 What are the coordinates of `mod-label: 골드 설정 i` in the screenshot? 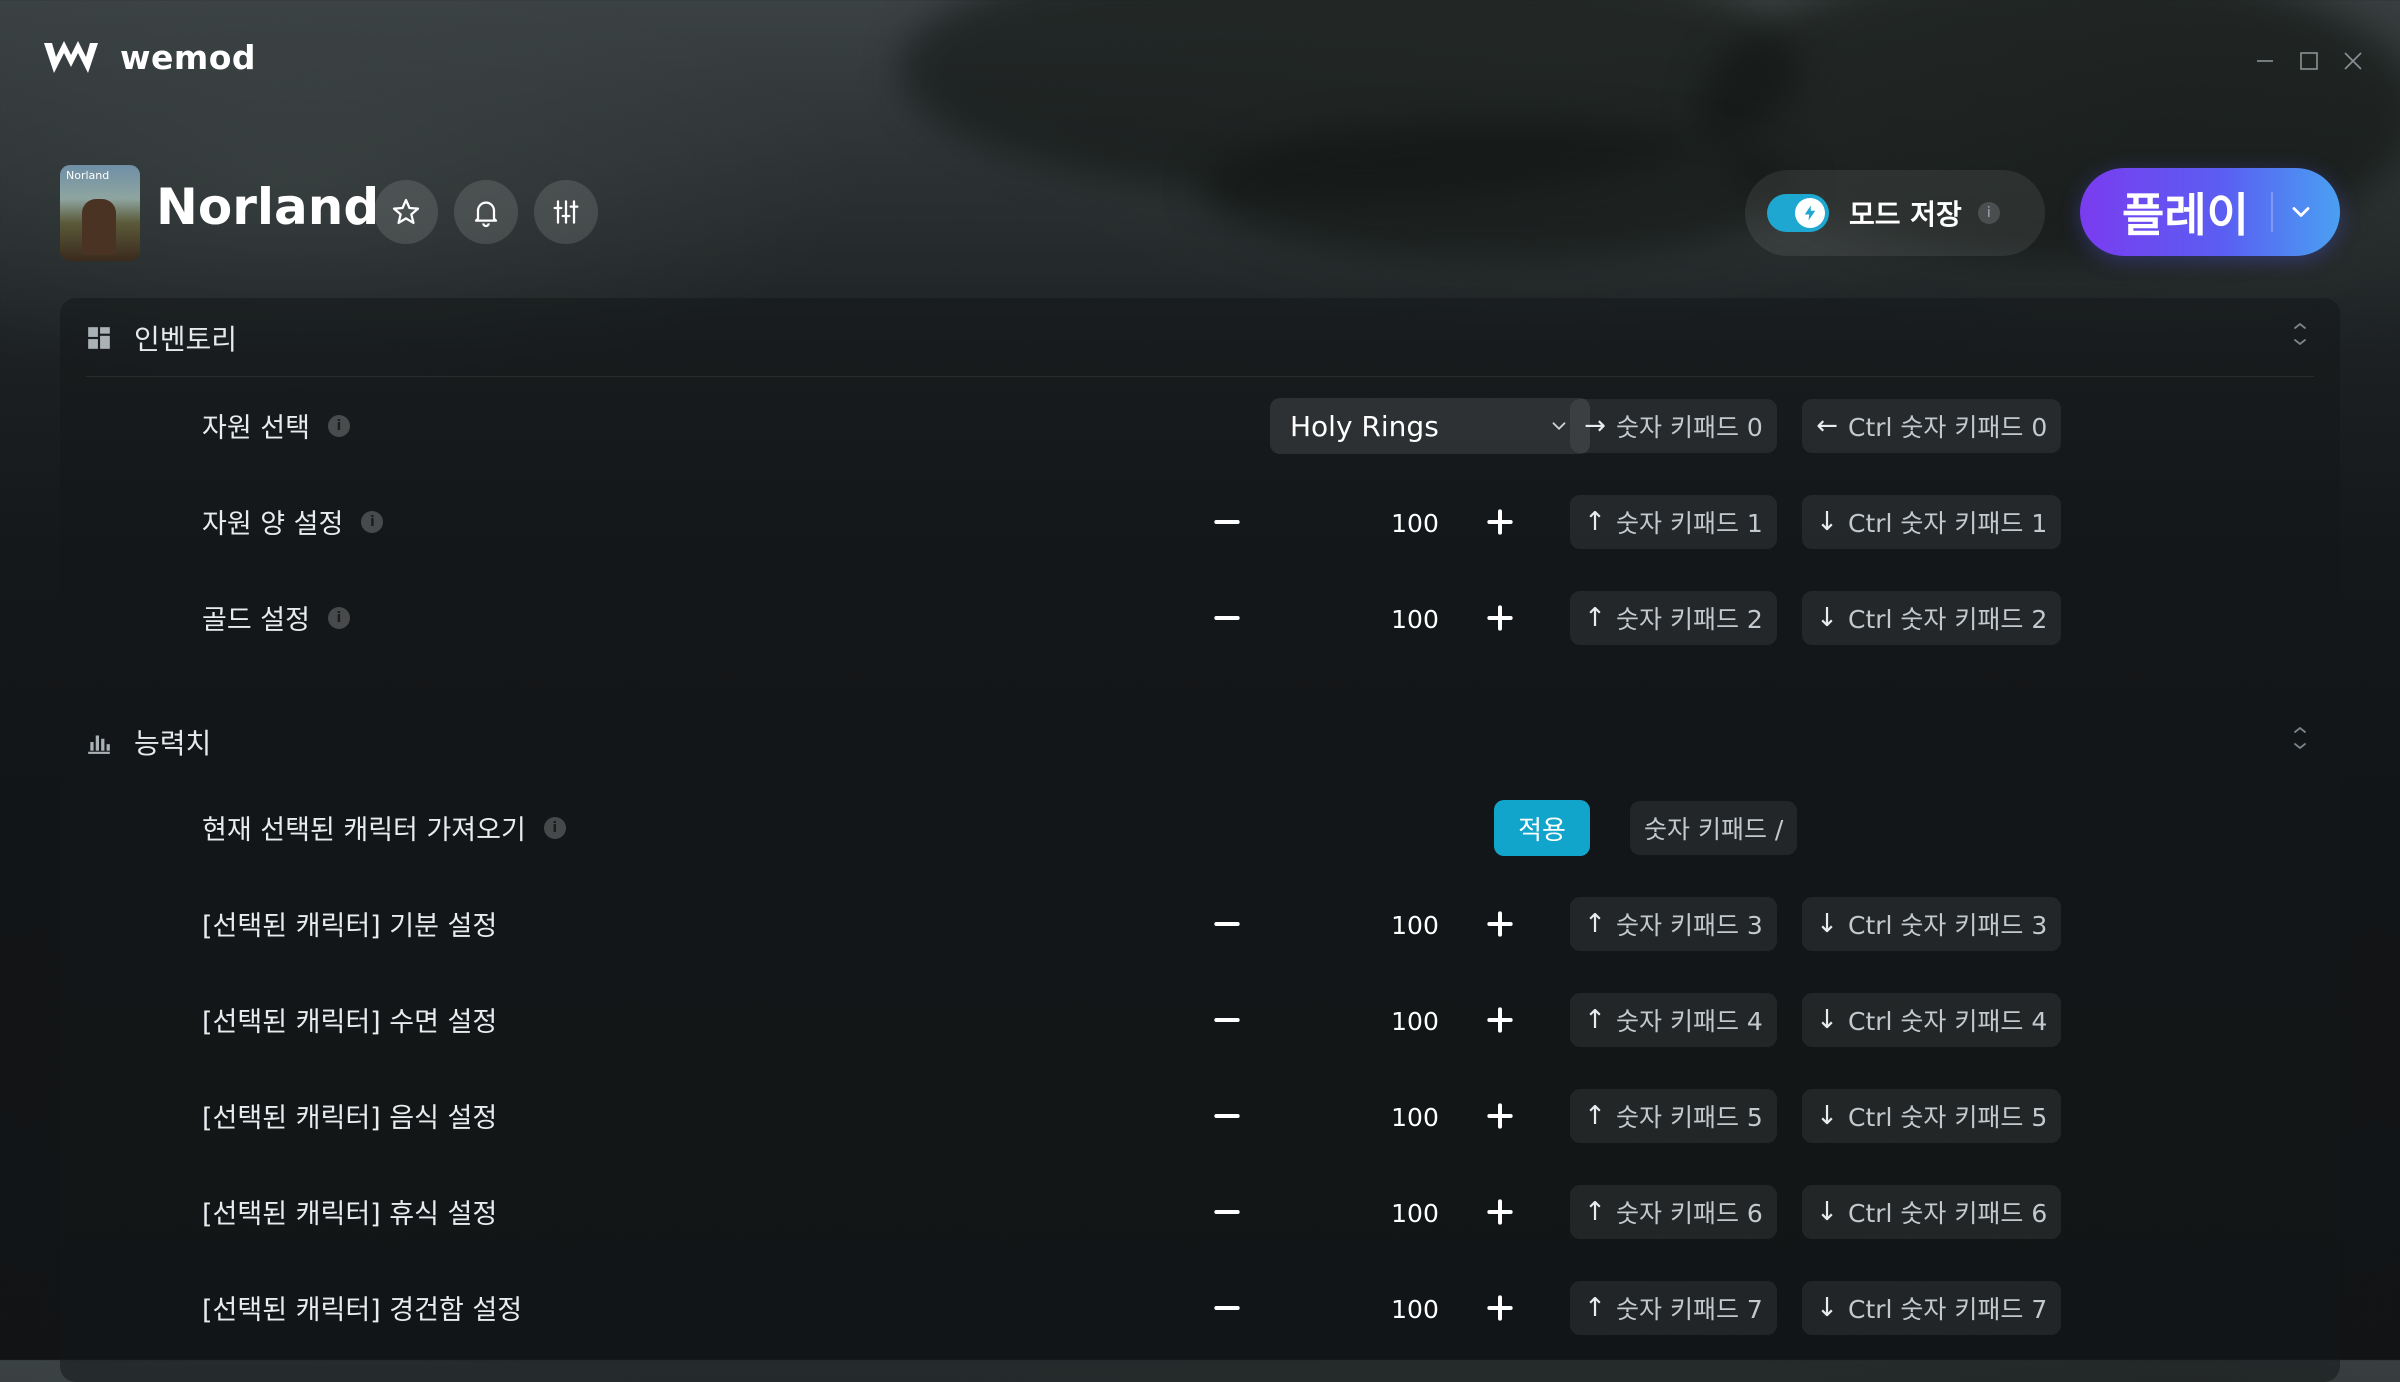 It's located at (276, 617).